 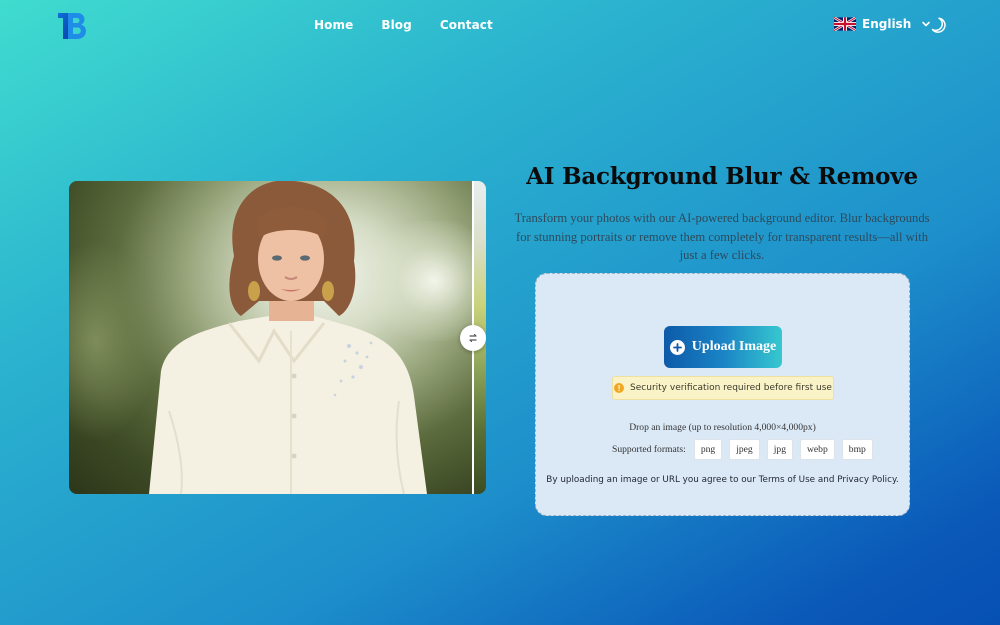 What do you see at coordinates (817, 449) in the screenshot?
I see `format-badge-webp: webp` at bounding box center [817, 449].